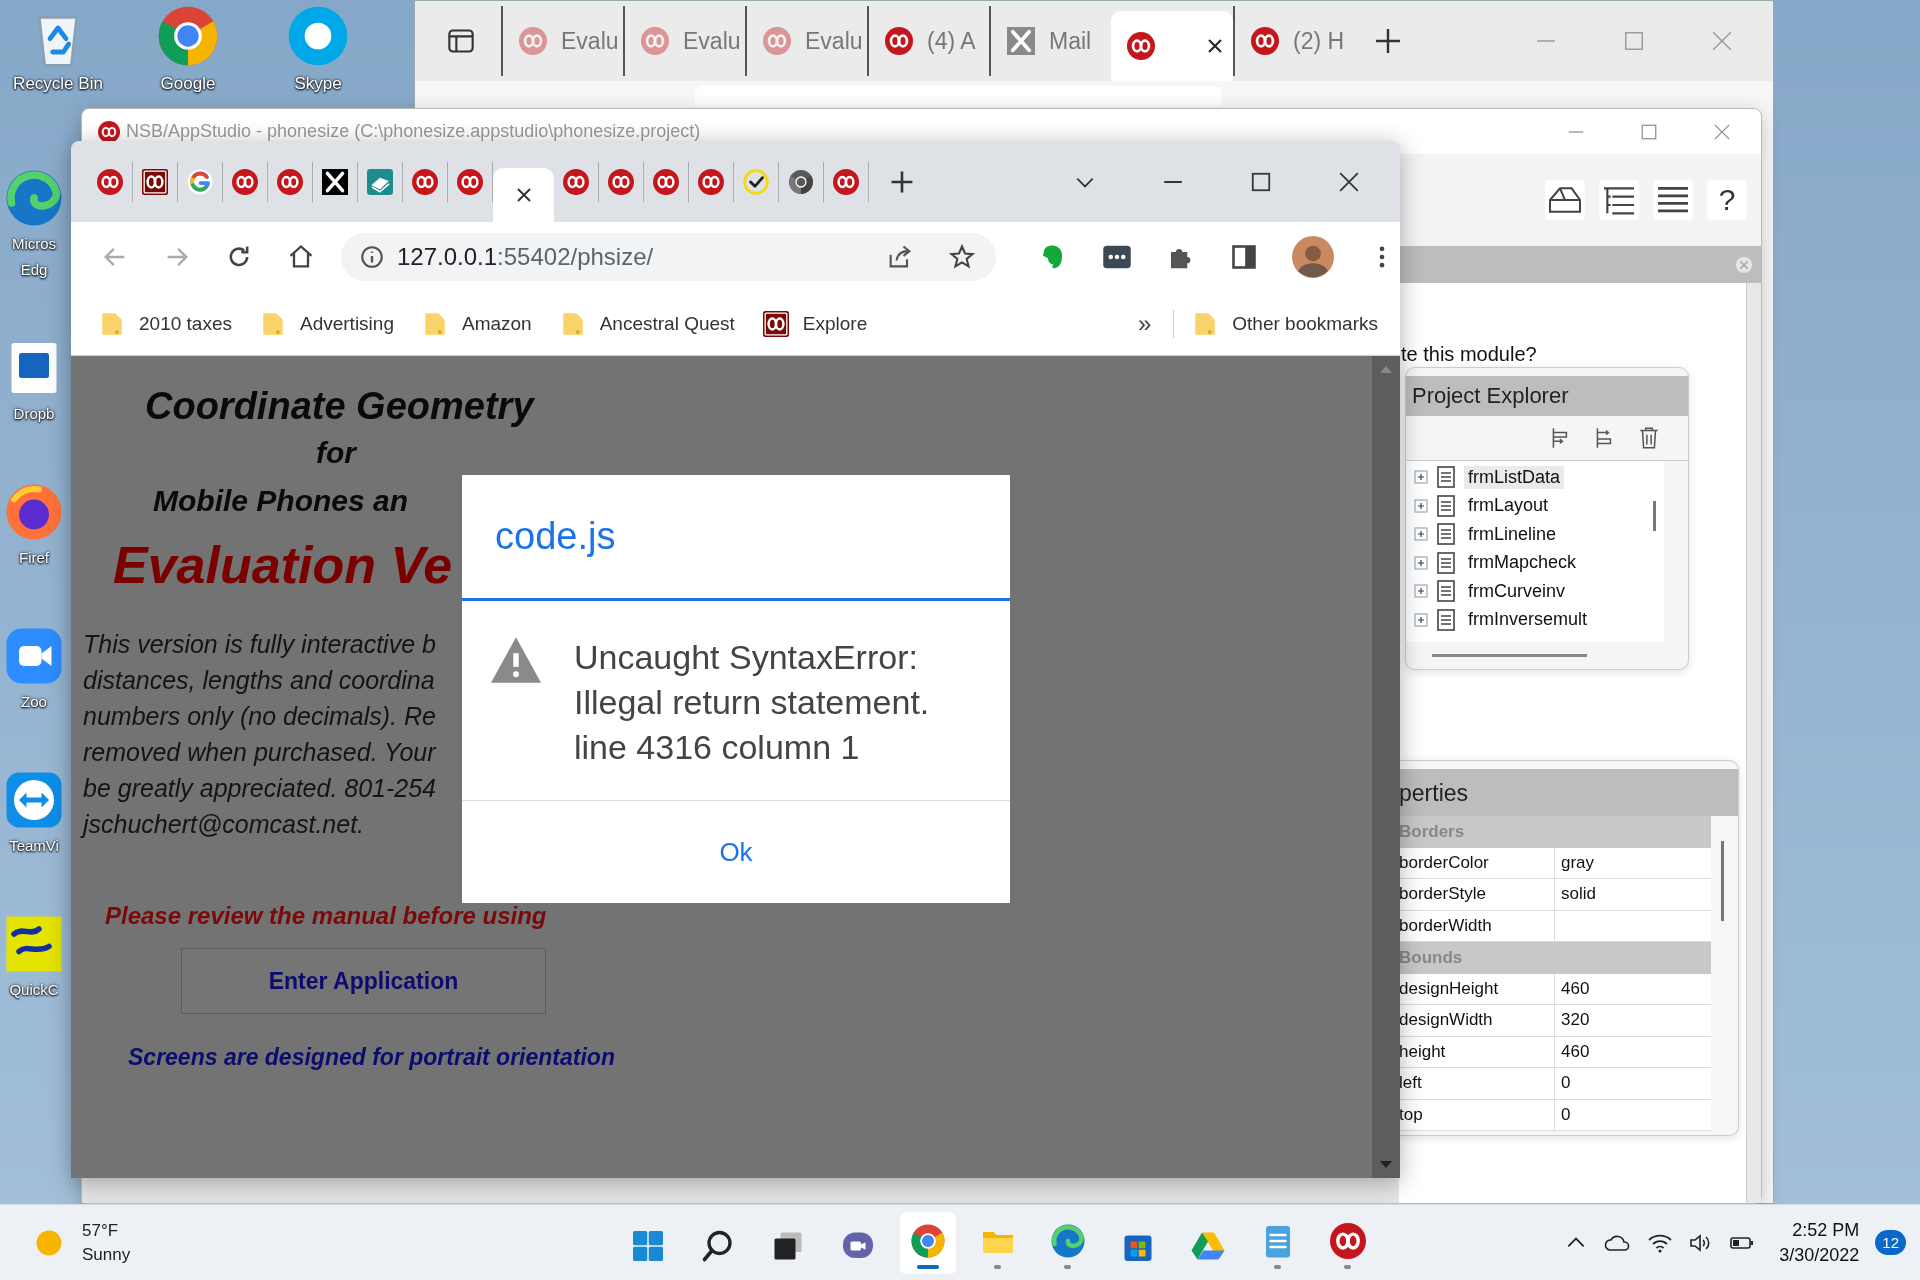 The image size is (1920, 1280). What do you see at coordinates (928, 41) in the screenshot?
I see `browser-tab: (4) A` at bounding box center [928, 41].